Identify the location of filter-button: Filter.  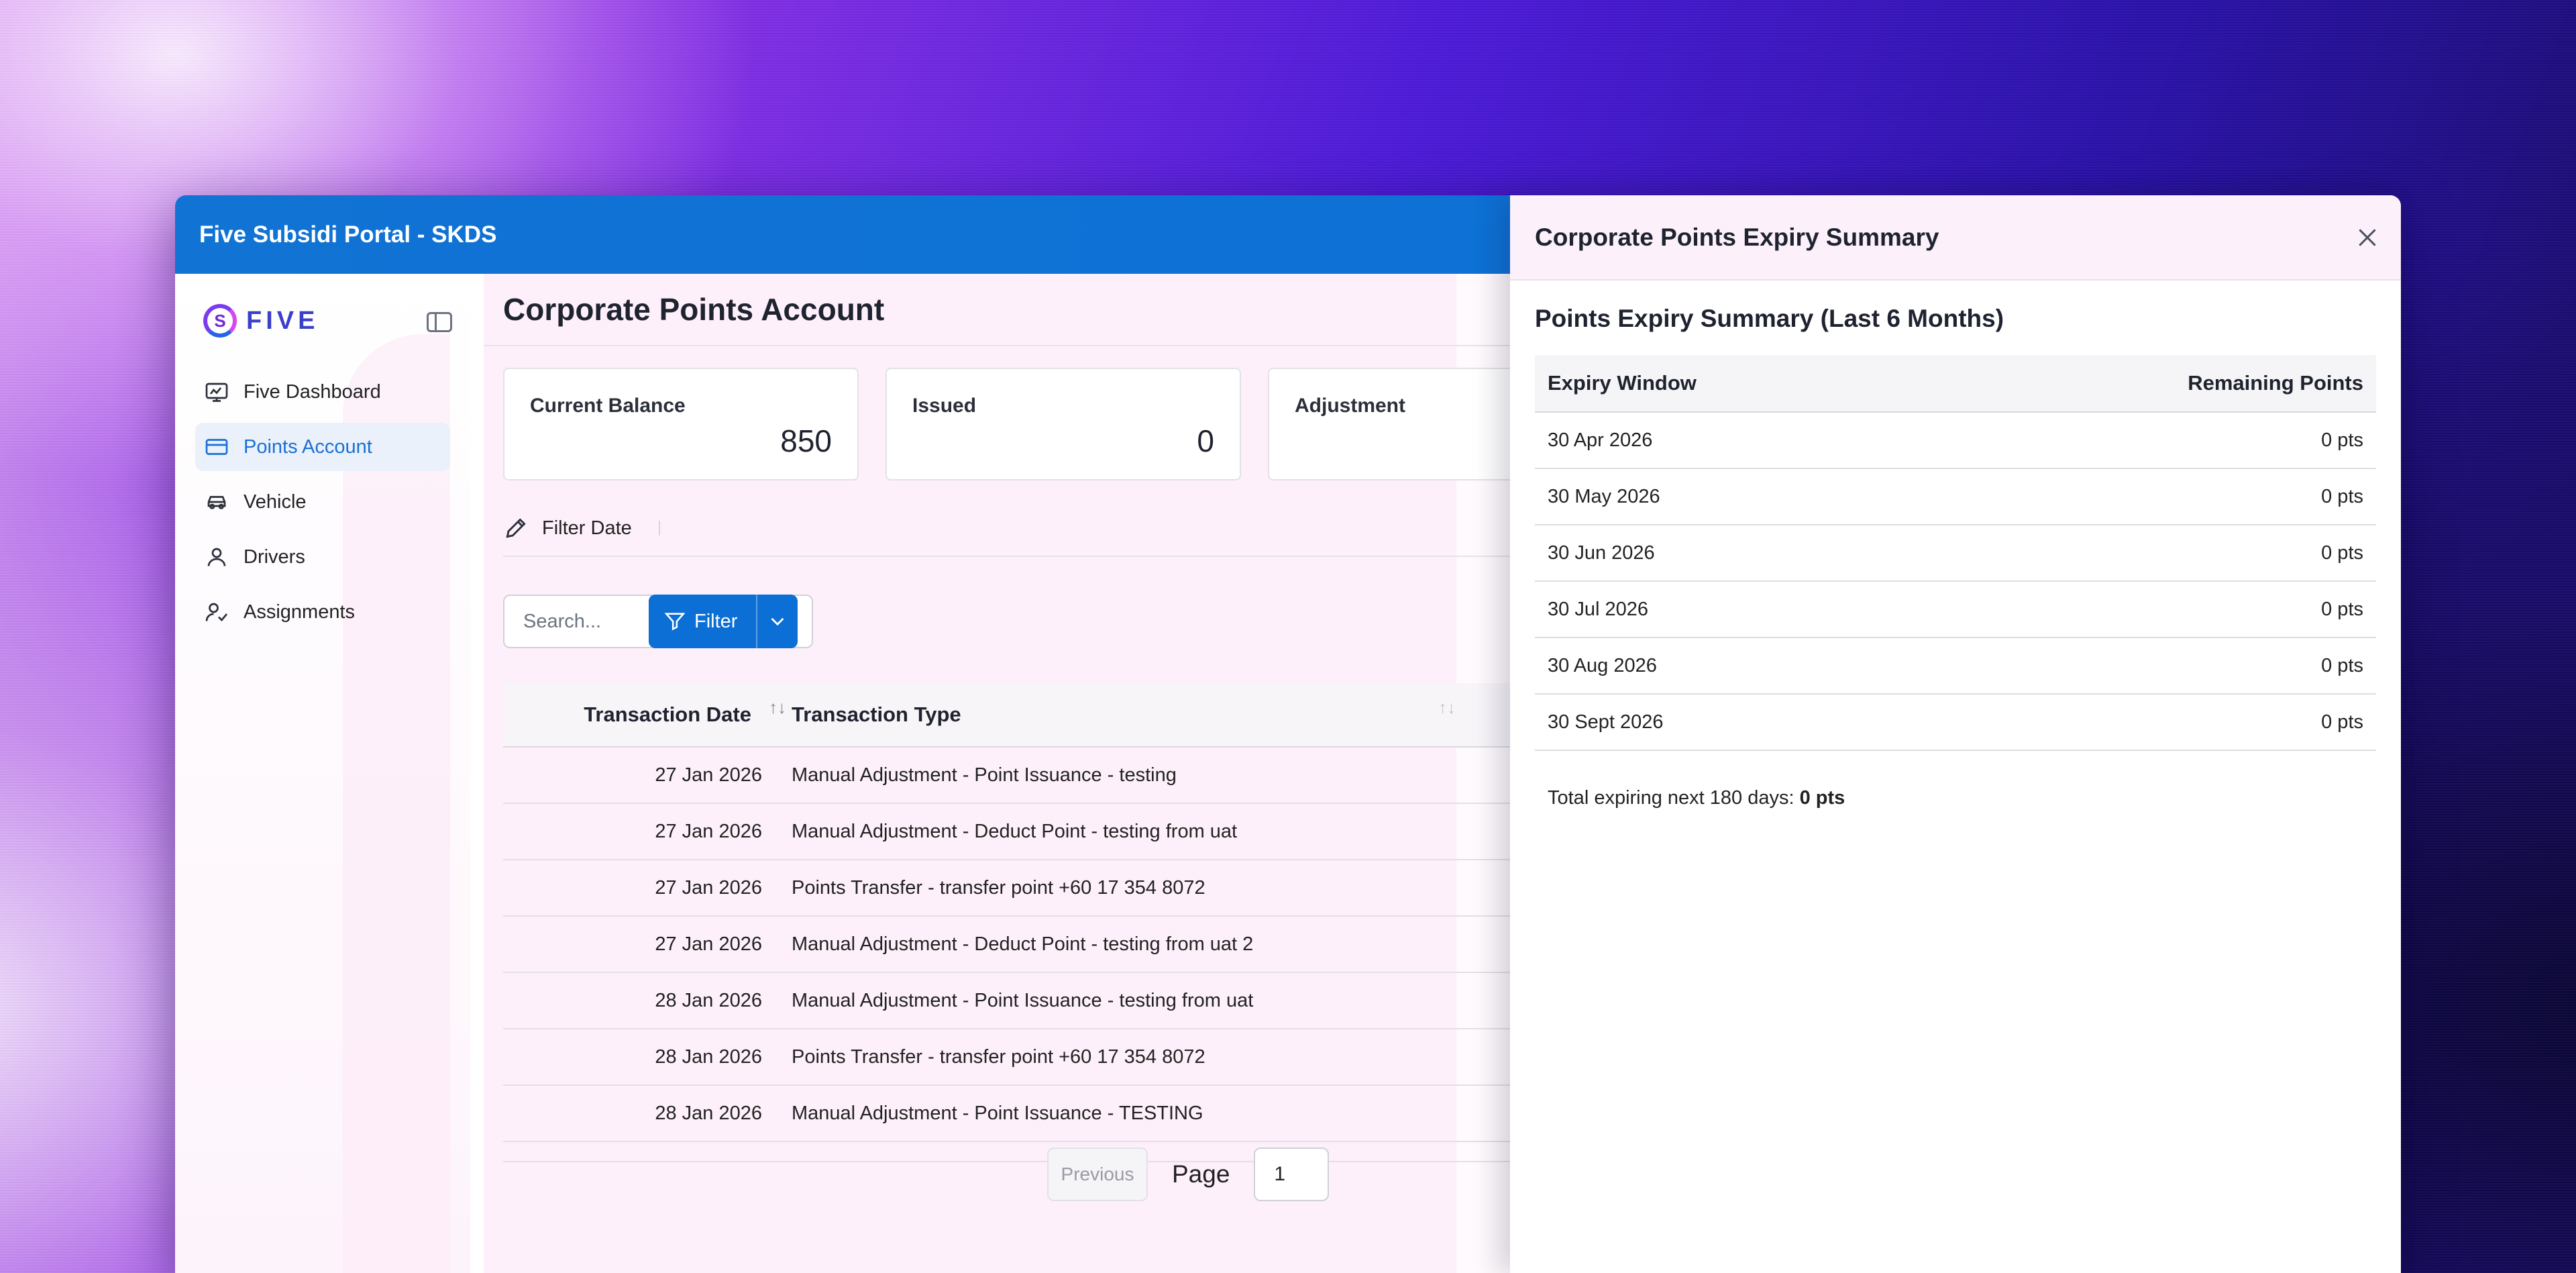
(723, 621).